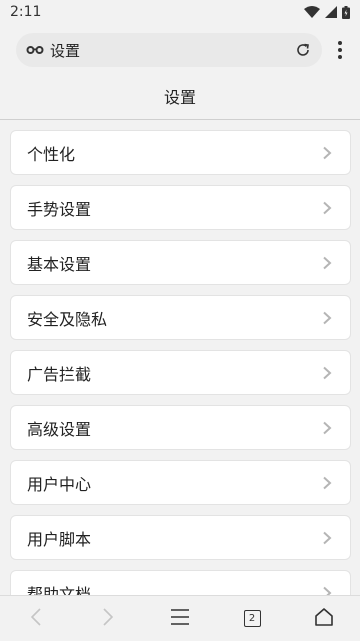  I want to click on hamburger-menu-icon, so click(180, 618).